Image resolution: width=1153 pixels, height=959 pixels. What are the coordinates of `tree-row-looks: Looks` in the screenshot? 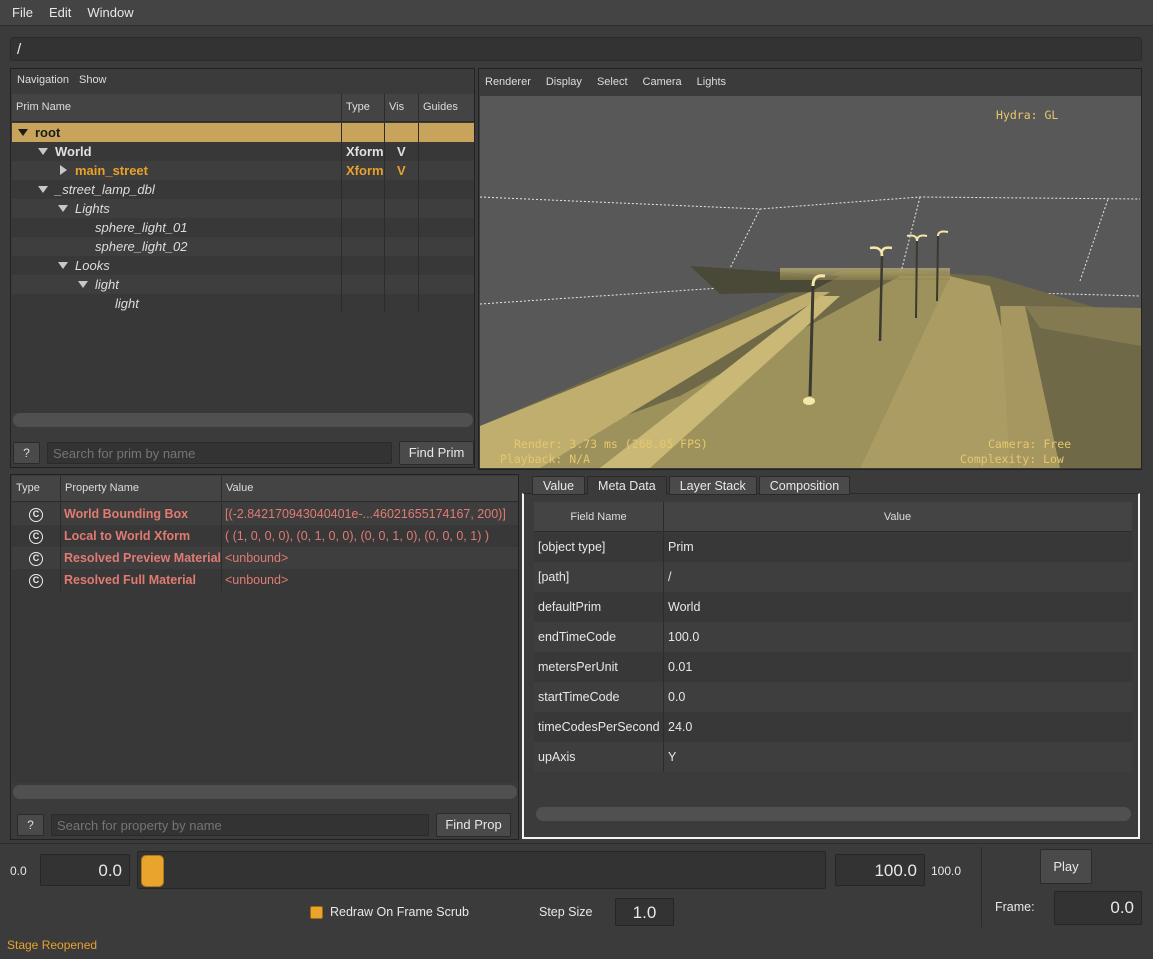 It's located at (243, 265).